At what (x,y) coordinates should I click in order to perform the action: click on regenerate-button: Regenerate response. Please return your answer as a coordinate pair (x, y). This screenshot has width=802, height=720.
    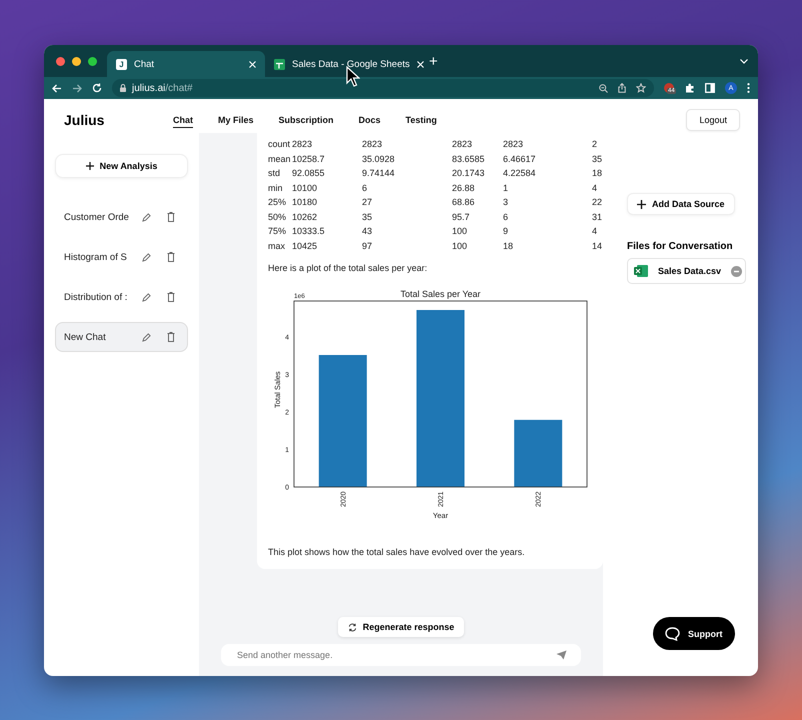
    Looking at the image, I should click on (401, 627).